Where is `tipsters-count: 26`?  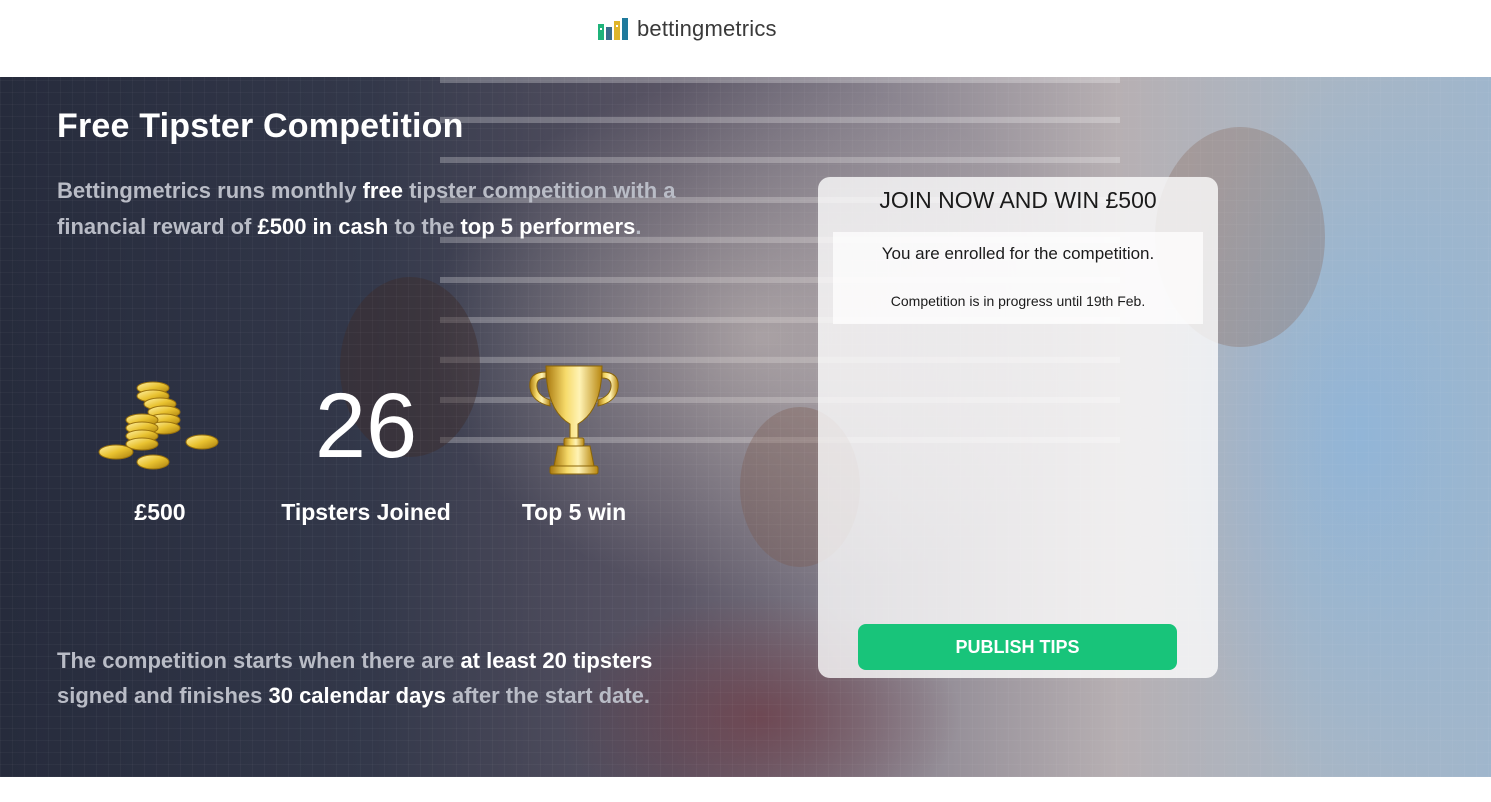 tipsters-count: 26 is located at coordinates (366, 426).